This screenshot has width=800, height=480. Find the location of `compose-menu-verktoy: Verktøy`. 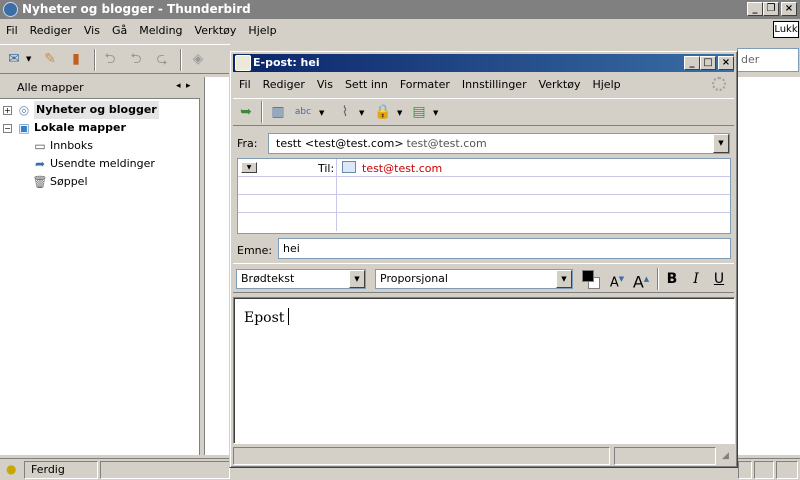

compose-menu-verktoy: Verktøy is located at coordinates (560, 84).